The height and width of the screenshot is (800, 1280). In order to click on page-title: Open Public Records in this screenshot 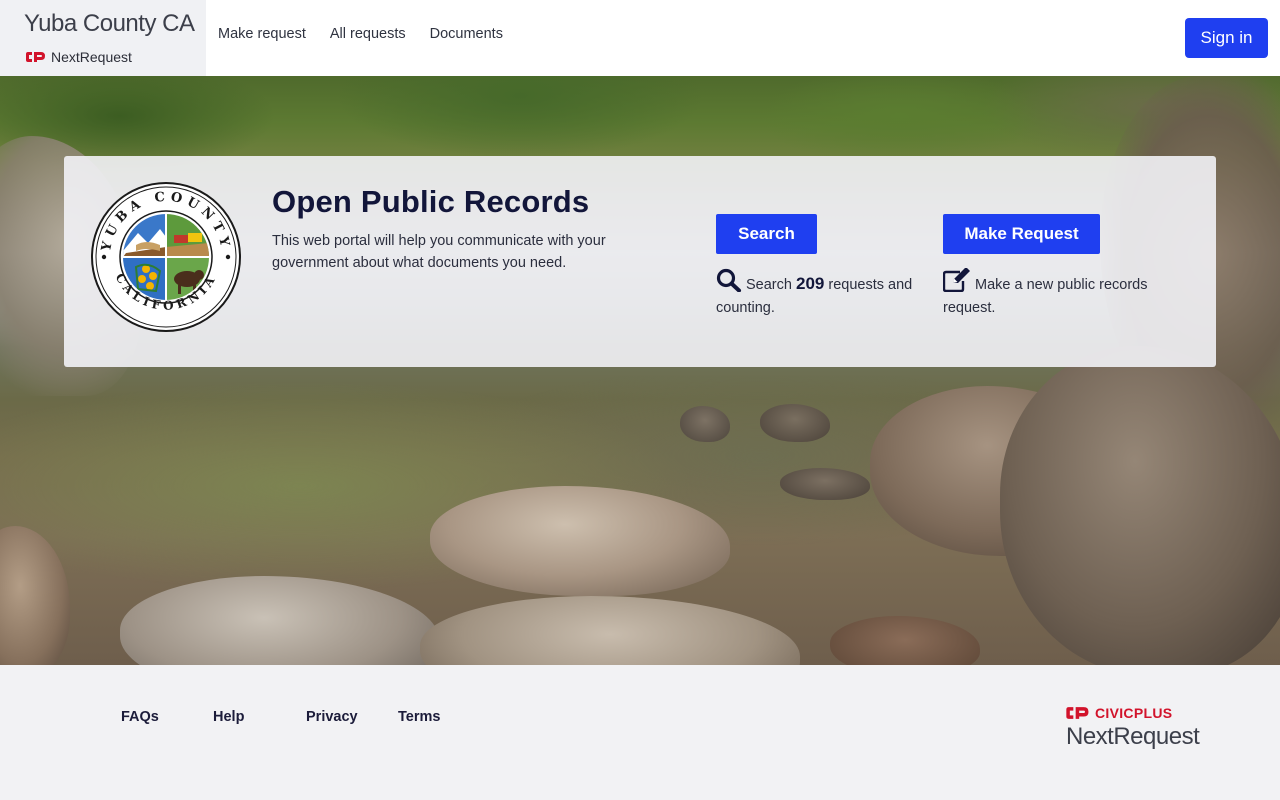, I will do `click(431, 201)`.